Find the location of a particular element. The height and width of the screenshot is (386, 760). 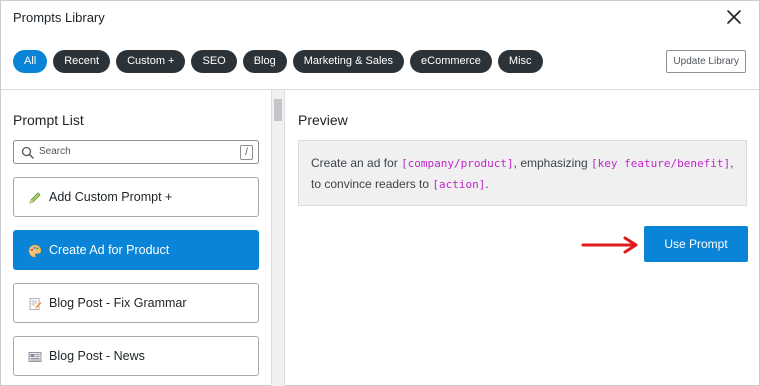

search-icon is located at coordinates (27, 152).